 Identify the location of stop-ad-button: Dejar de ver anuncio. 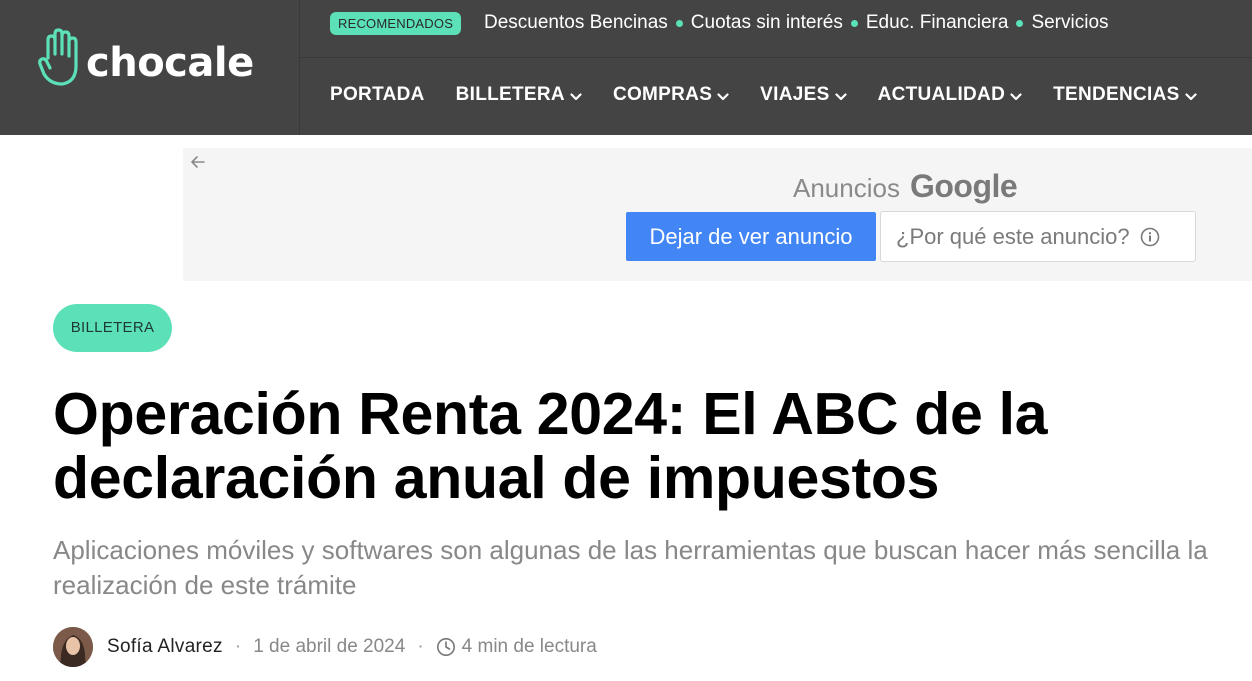
(751, 236).